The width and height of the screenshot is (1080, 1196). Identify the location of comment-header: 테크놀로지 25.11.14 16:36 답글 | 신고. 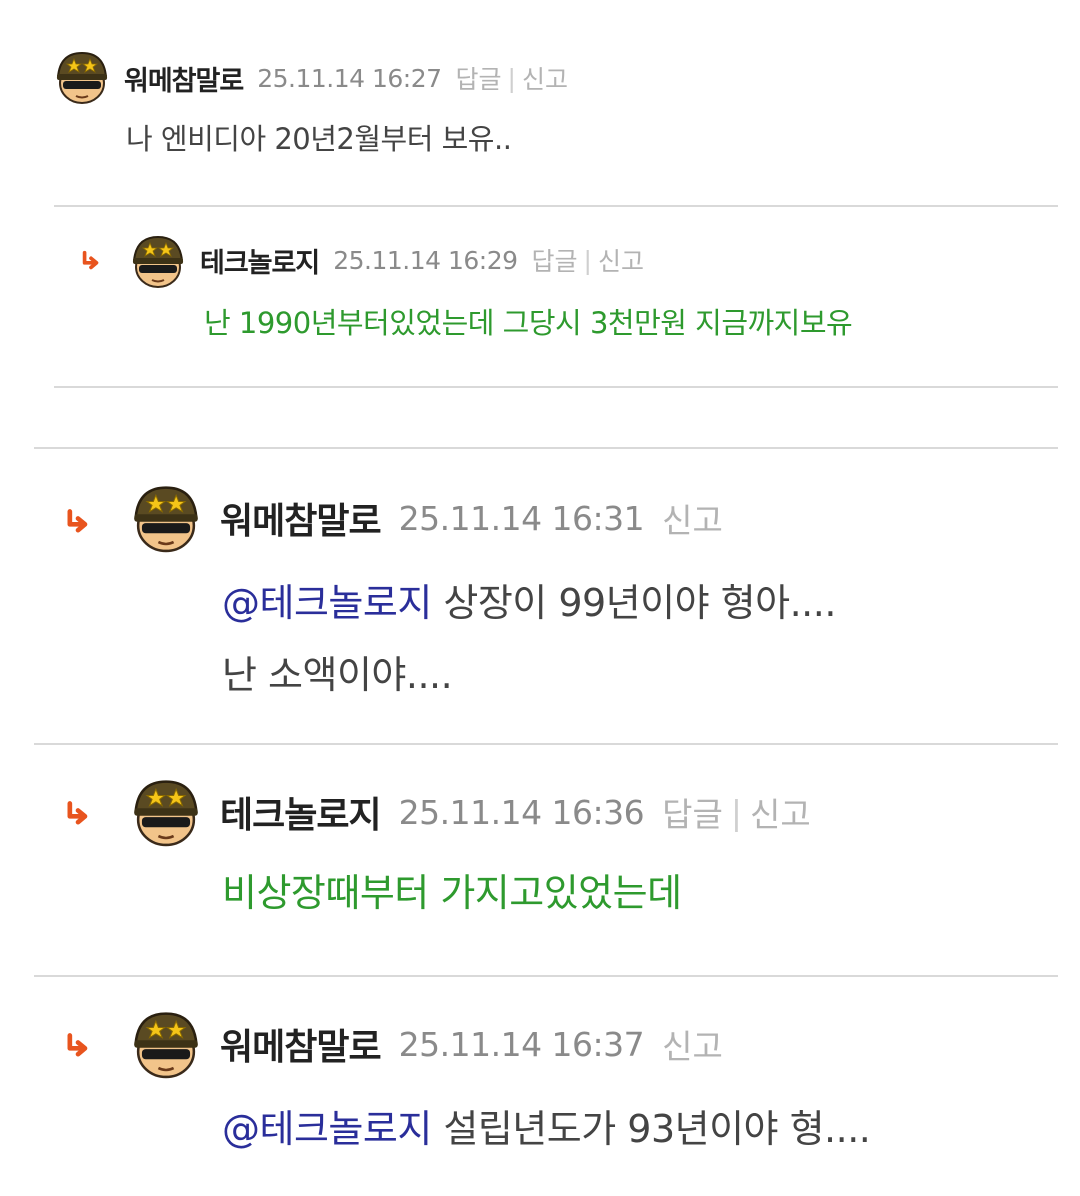
(515, 812).